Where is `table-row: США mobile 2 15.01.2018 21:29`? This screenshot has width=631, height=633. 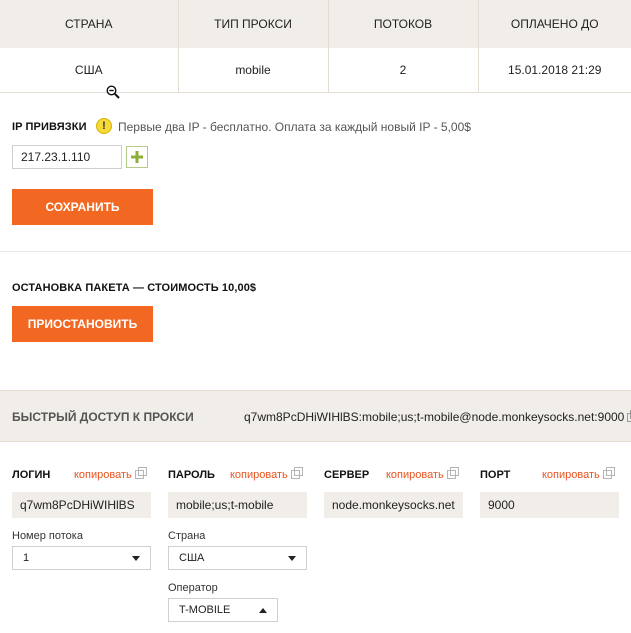
table-row: США mobile 2 15.01.2018 21:29 is located at coordinates (315, 70).